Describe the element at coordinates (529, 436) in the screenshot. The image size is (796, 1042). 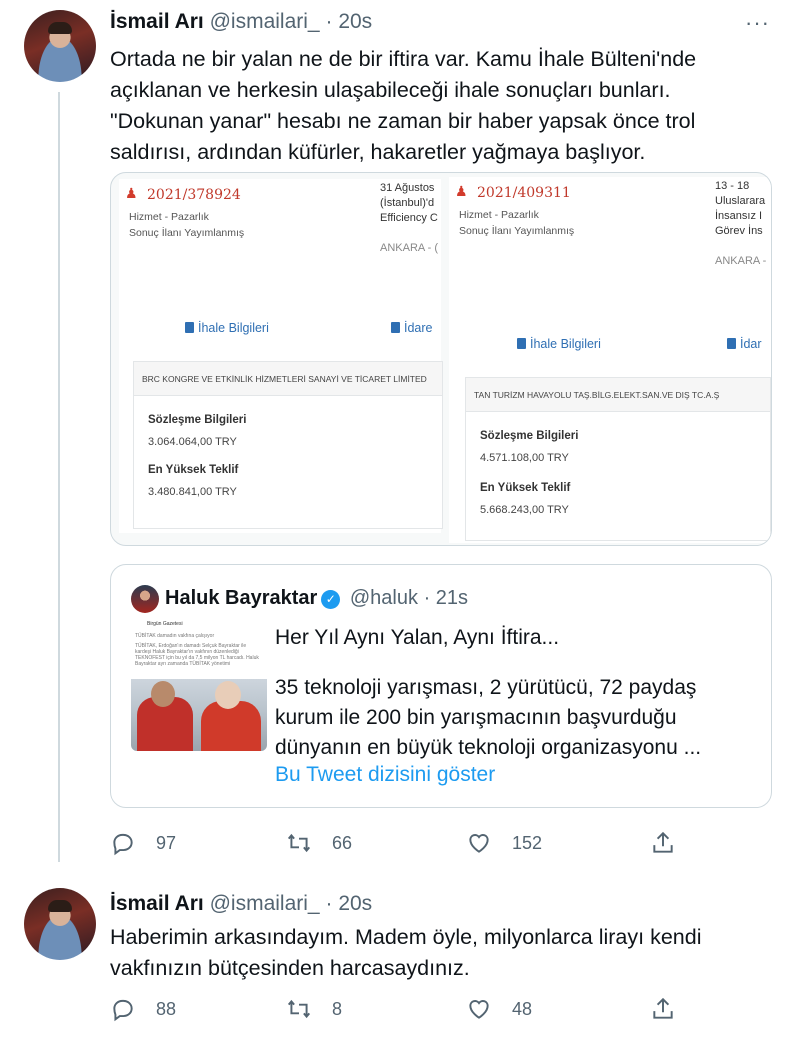
I see `contract-label: Sözleşme Bilgileri` at that location.